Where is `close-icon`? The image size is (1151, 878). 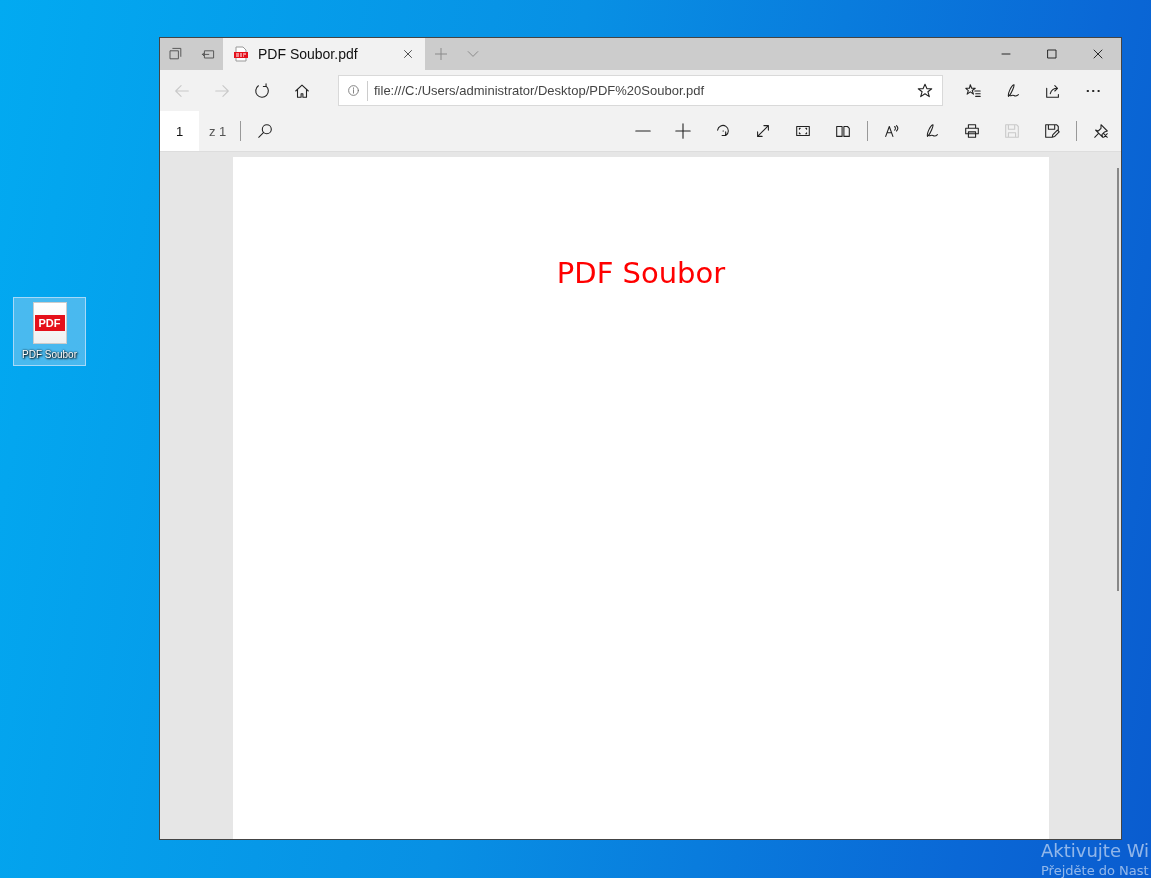 close-icon is located at coordinates (408, 54).